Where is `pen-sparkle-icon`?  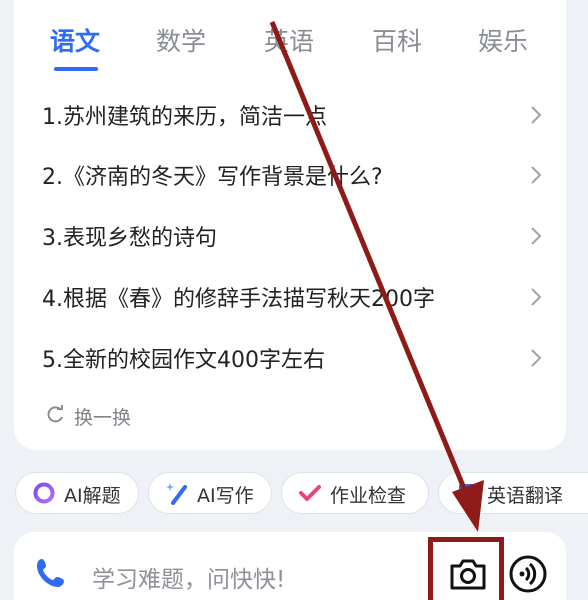 pen-sparkle-icon is located at coordinates (176, 494).